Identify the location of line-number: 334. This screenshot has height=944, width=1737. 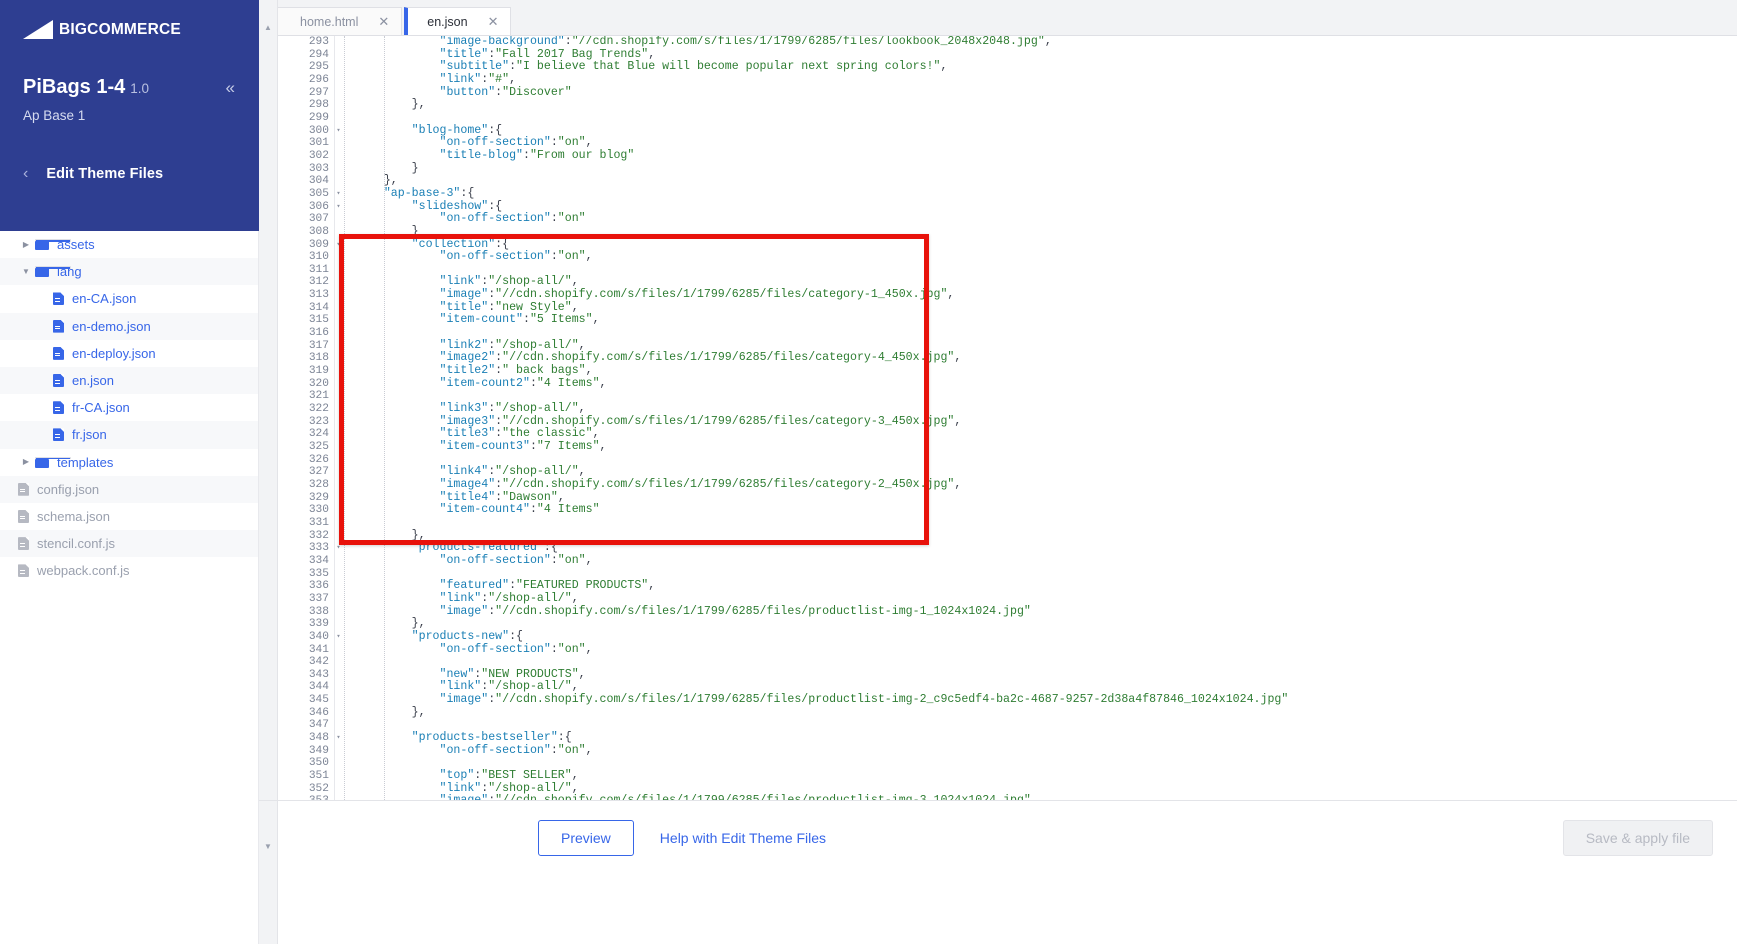
(318, 560).